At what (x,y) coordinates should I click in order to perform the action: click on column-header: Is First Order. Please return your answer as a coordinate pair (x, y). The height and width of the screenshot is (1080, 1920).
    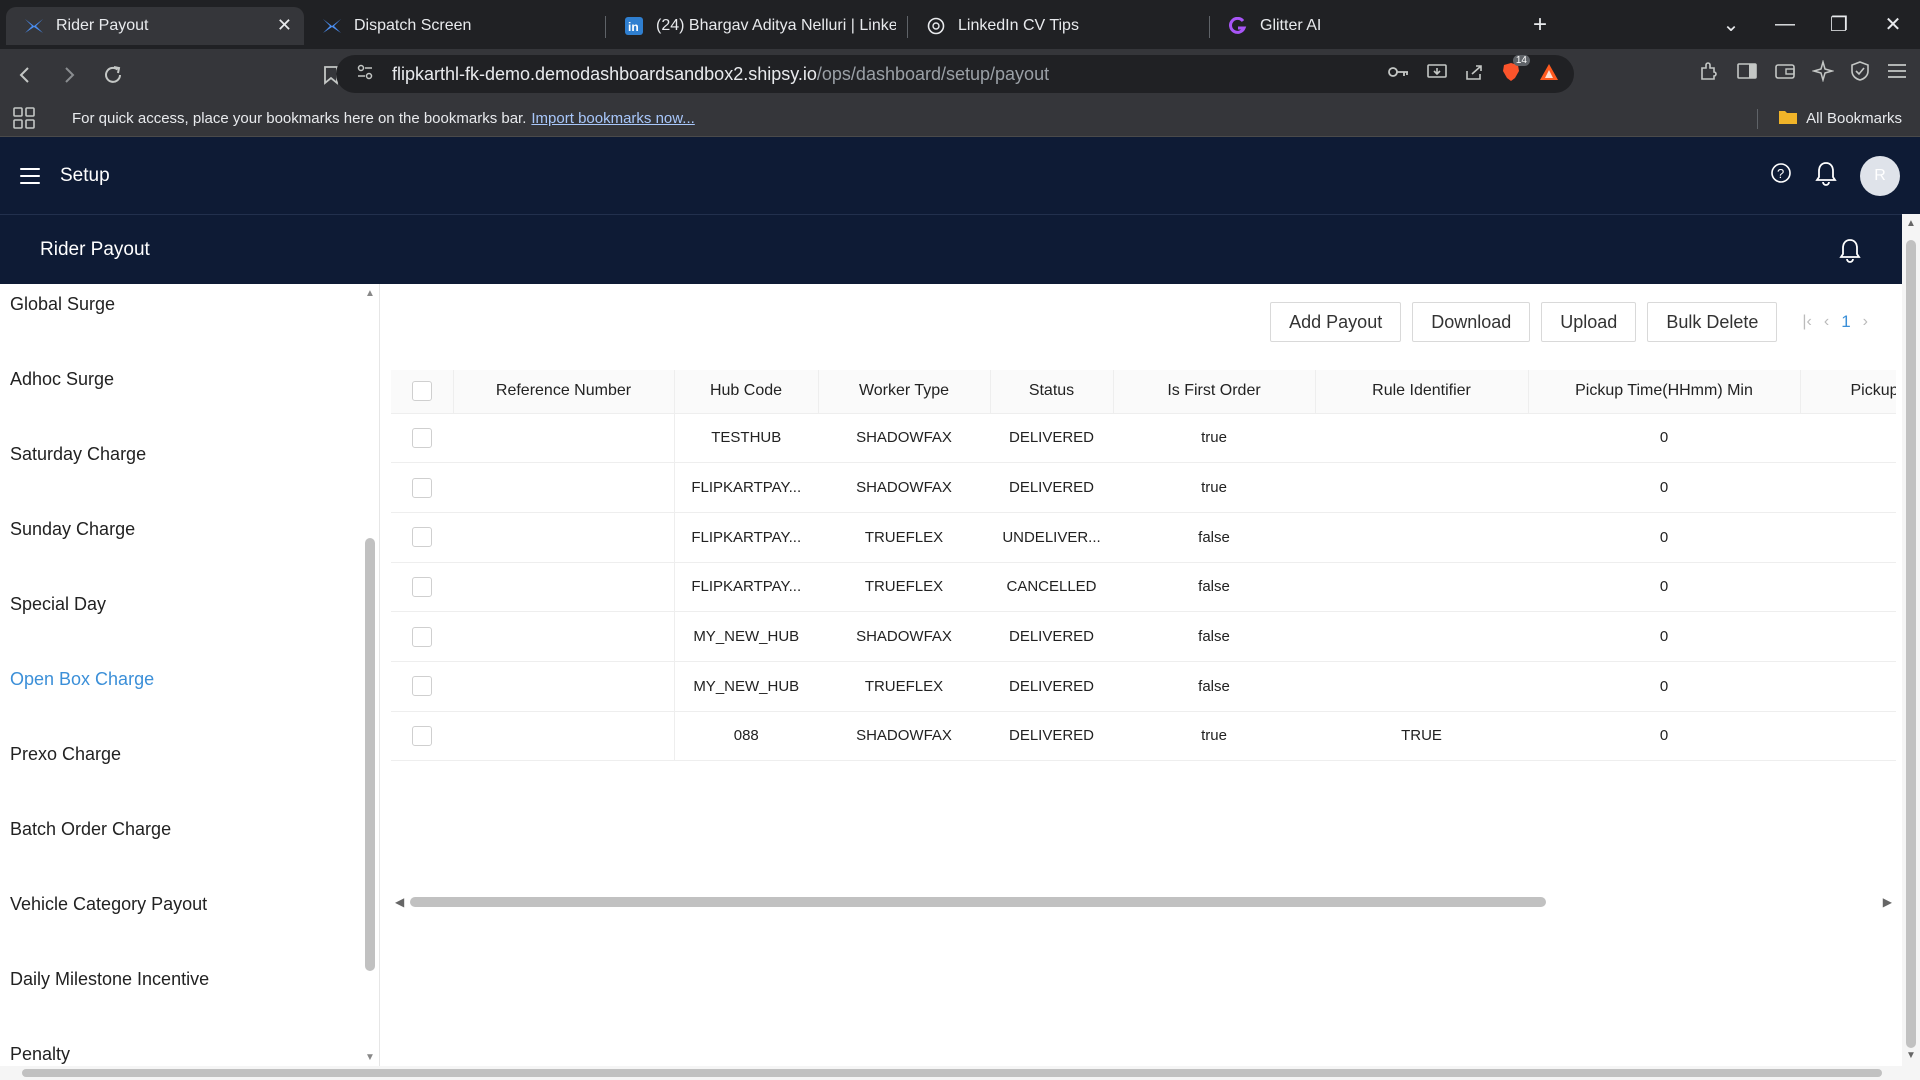
    Looking at the image, I should click on (1214, 392).